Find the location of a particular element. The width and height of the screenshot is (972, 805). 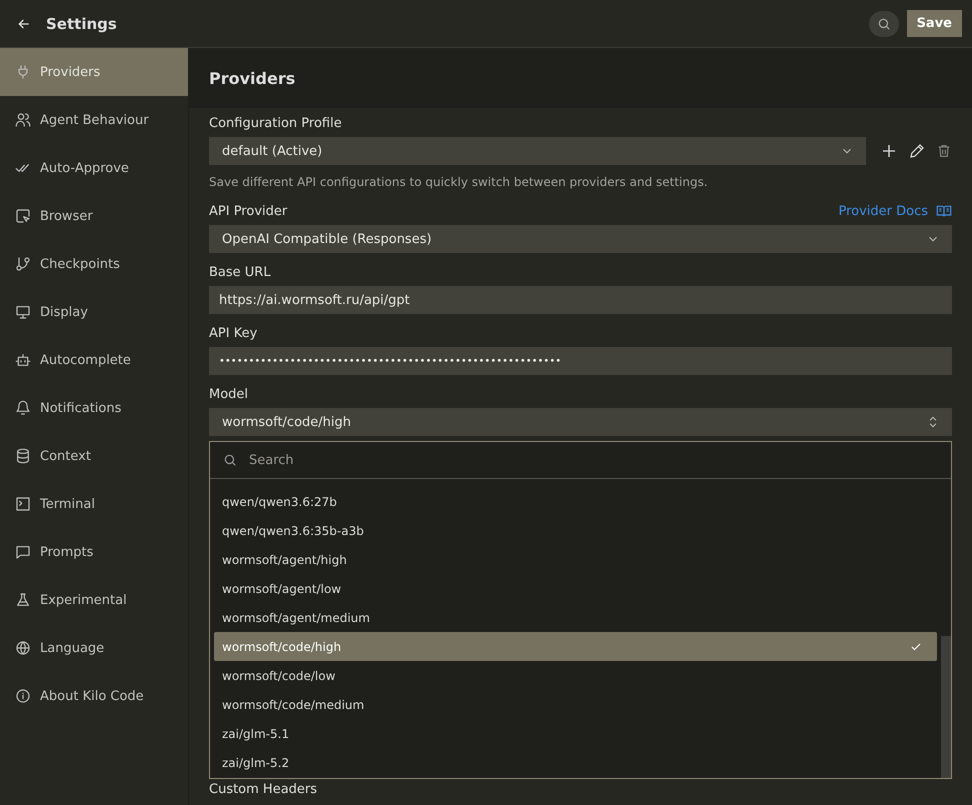

branch-icon is located at coordinates (23, 264).